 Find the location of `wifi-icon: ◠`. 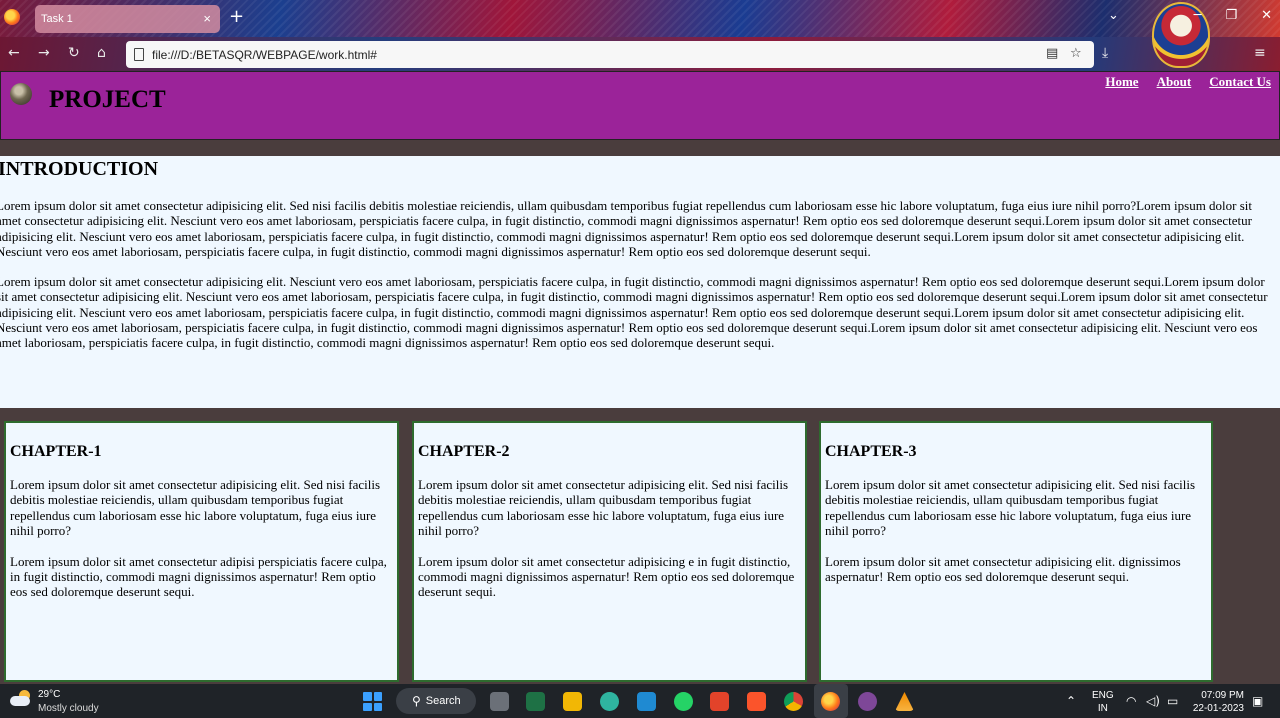

wifi-icon: ◠ is located at coordinates (1131, 701).